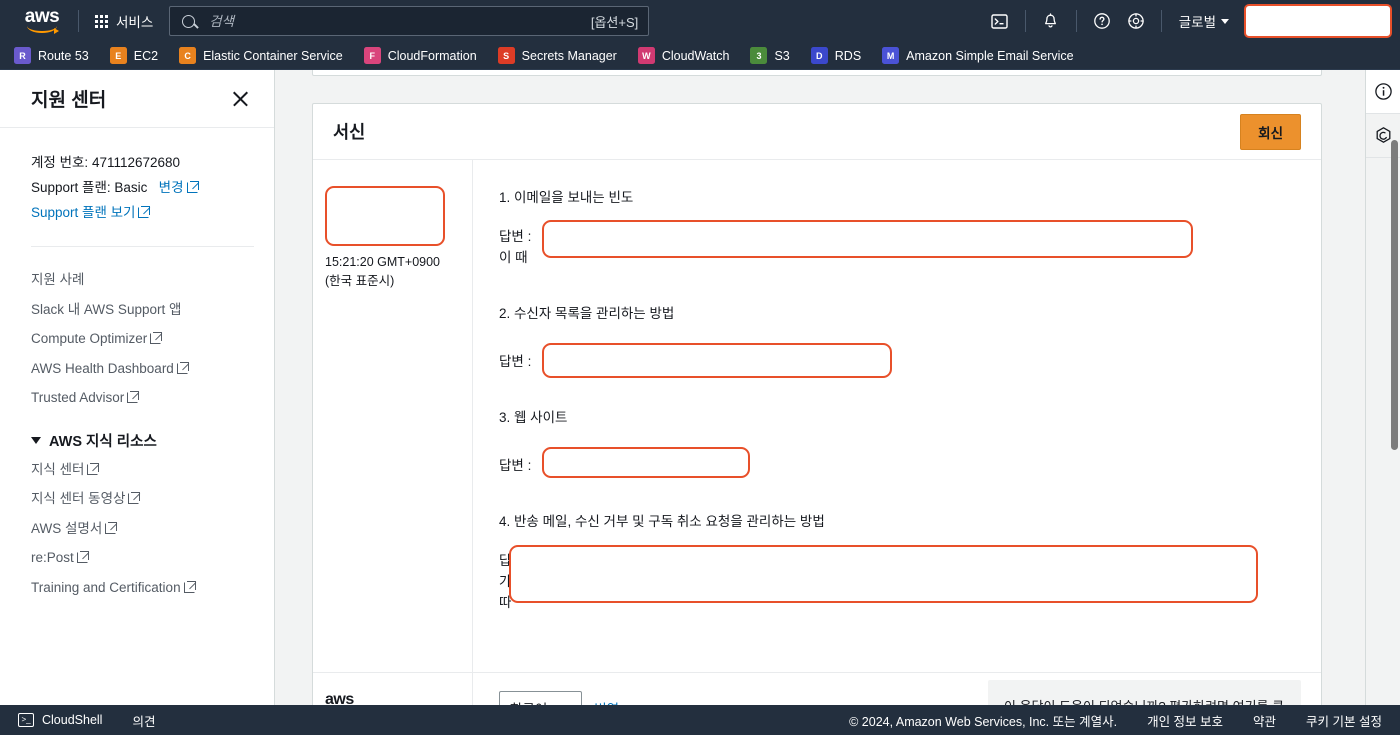 The width and height of the screenshot is (1400, 735). Describe the element at coordinates (106, 587) in the screenshot. I see `sidebar-item-label: Training and Certification` at that location.